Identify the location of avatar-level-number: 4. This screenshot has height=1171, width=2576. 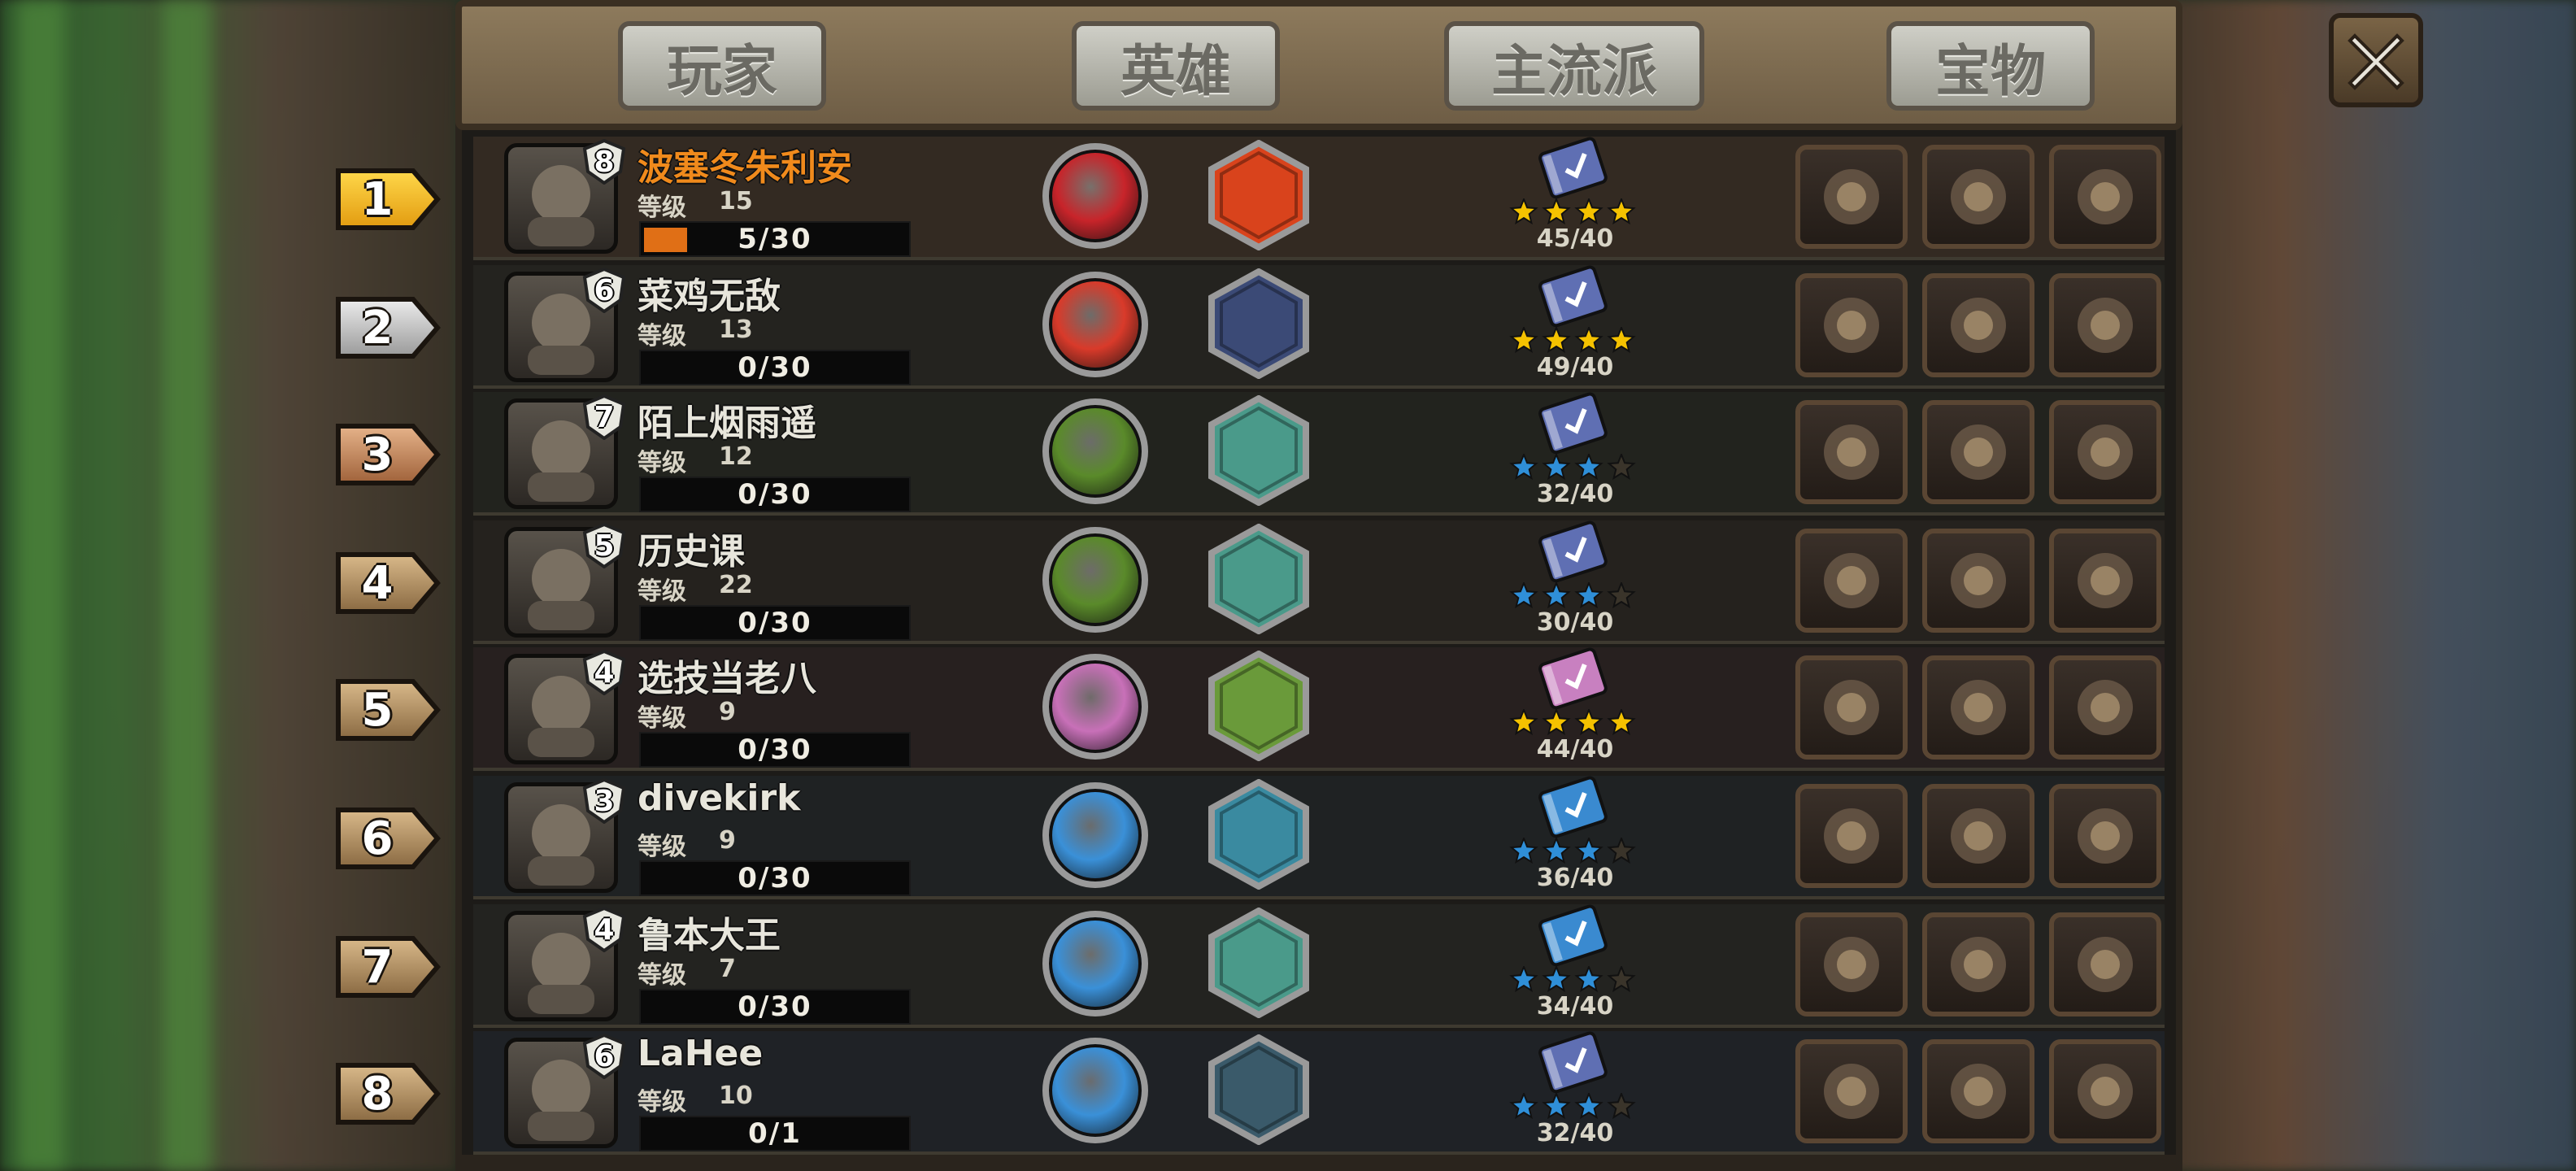
(605, 673).